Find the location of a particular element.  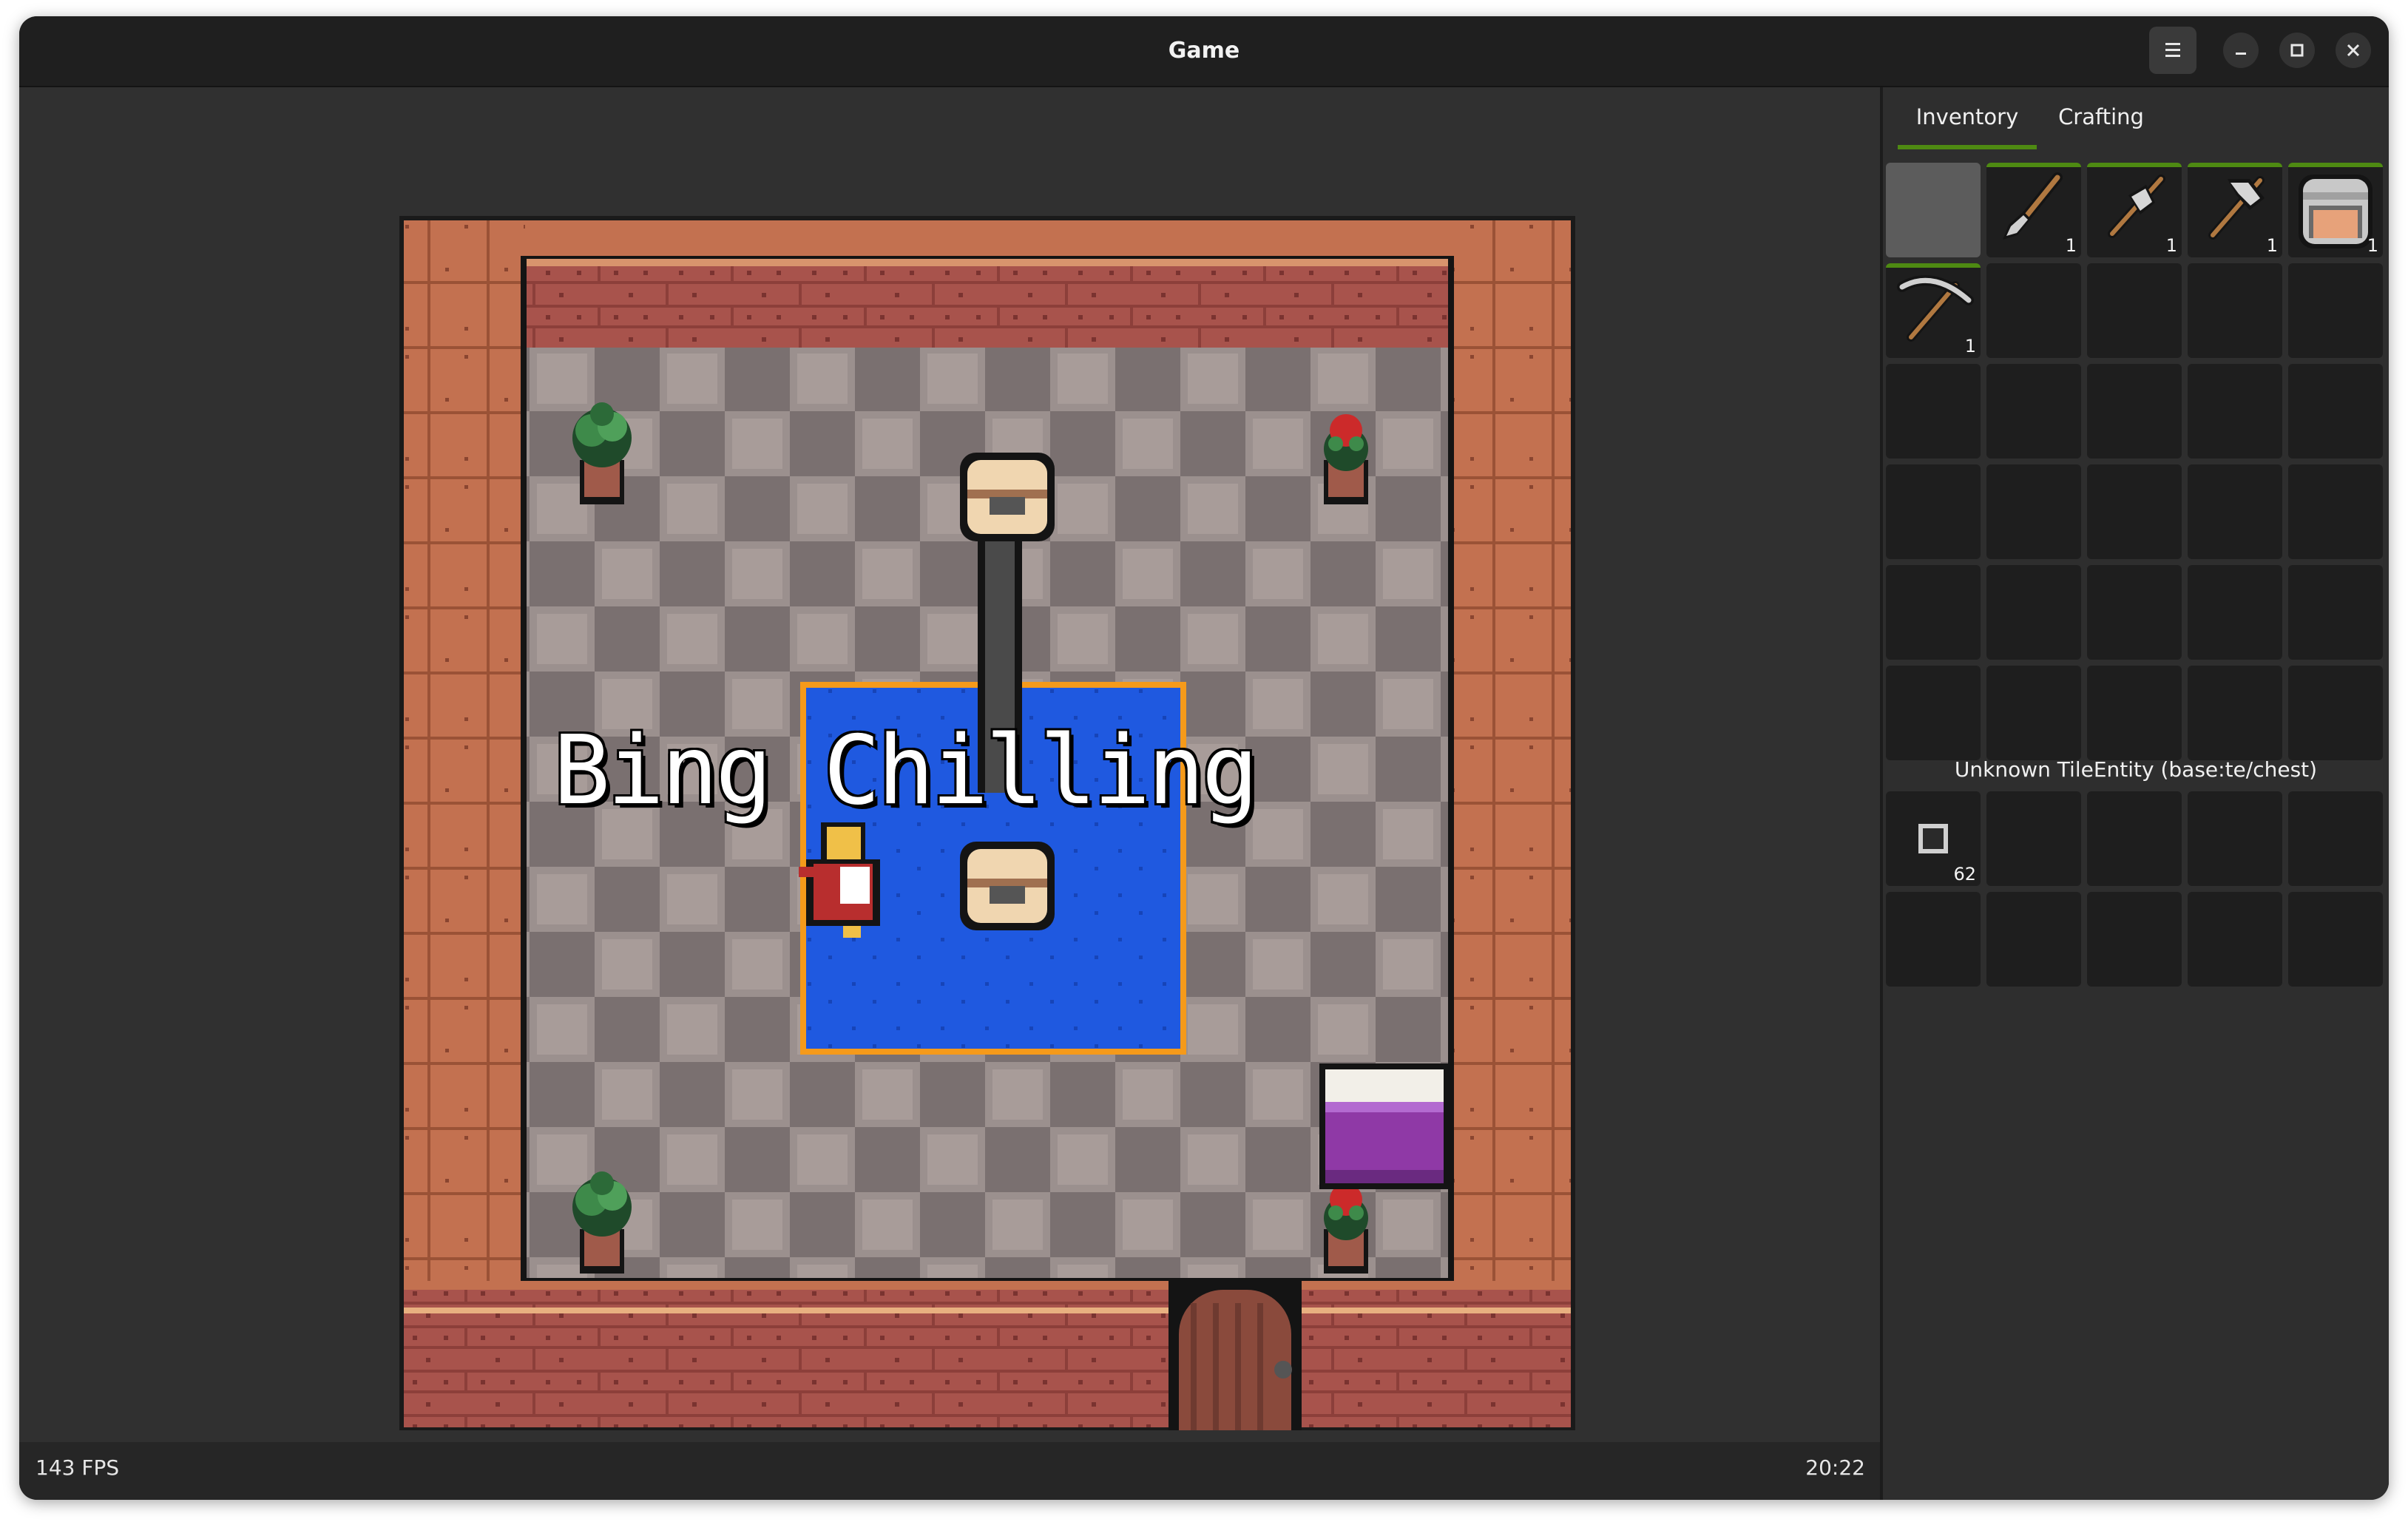

brick-wall-bottom is located at coordinates (987, 1354).